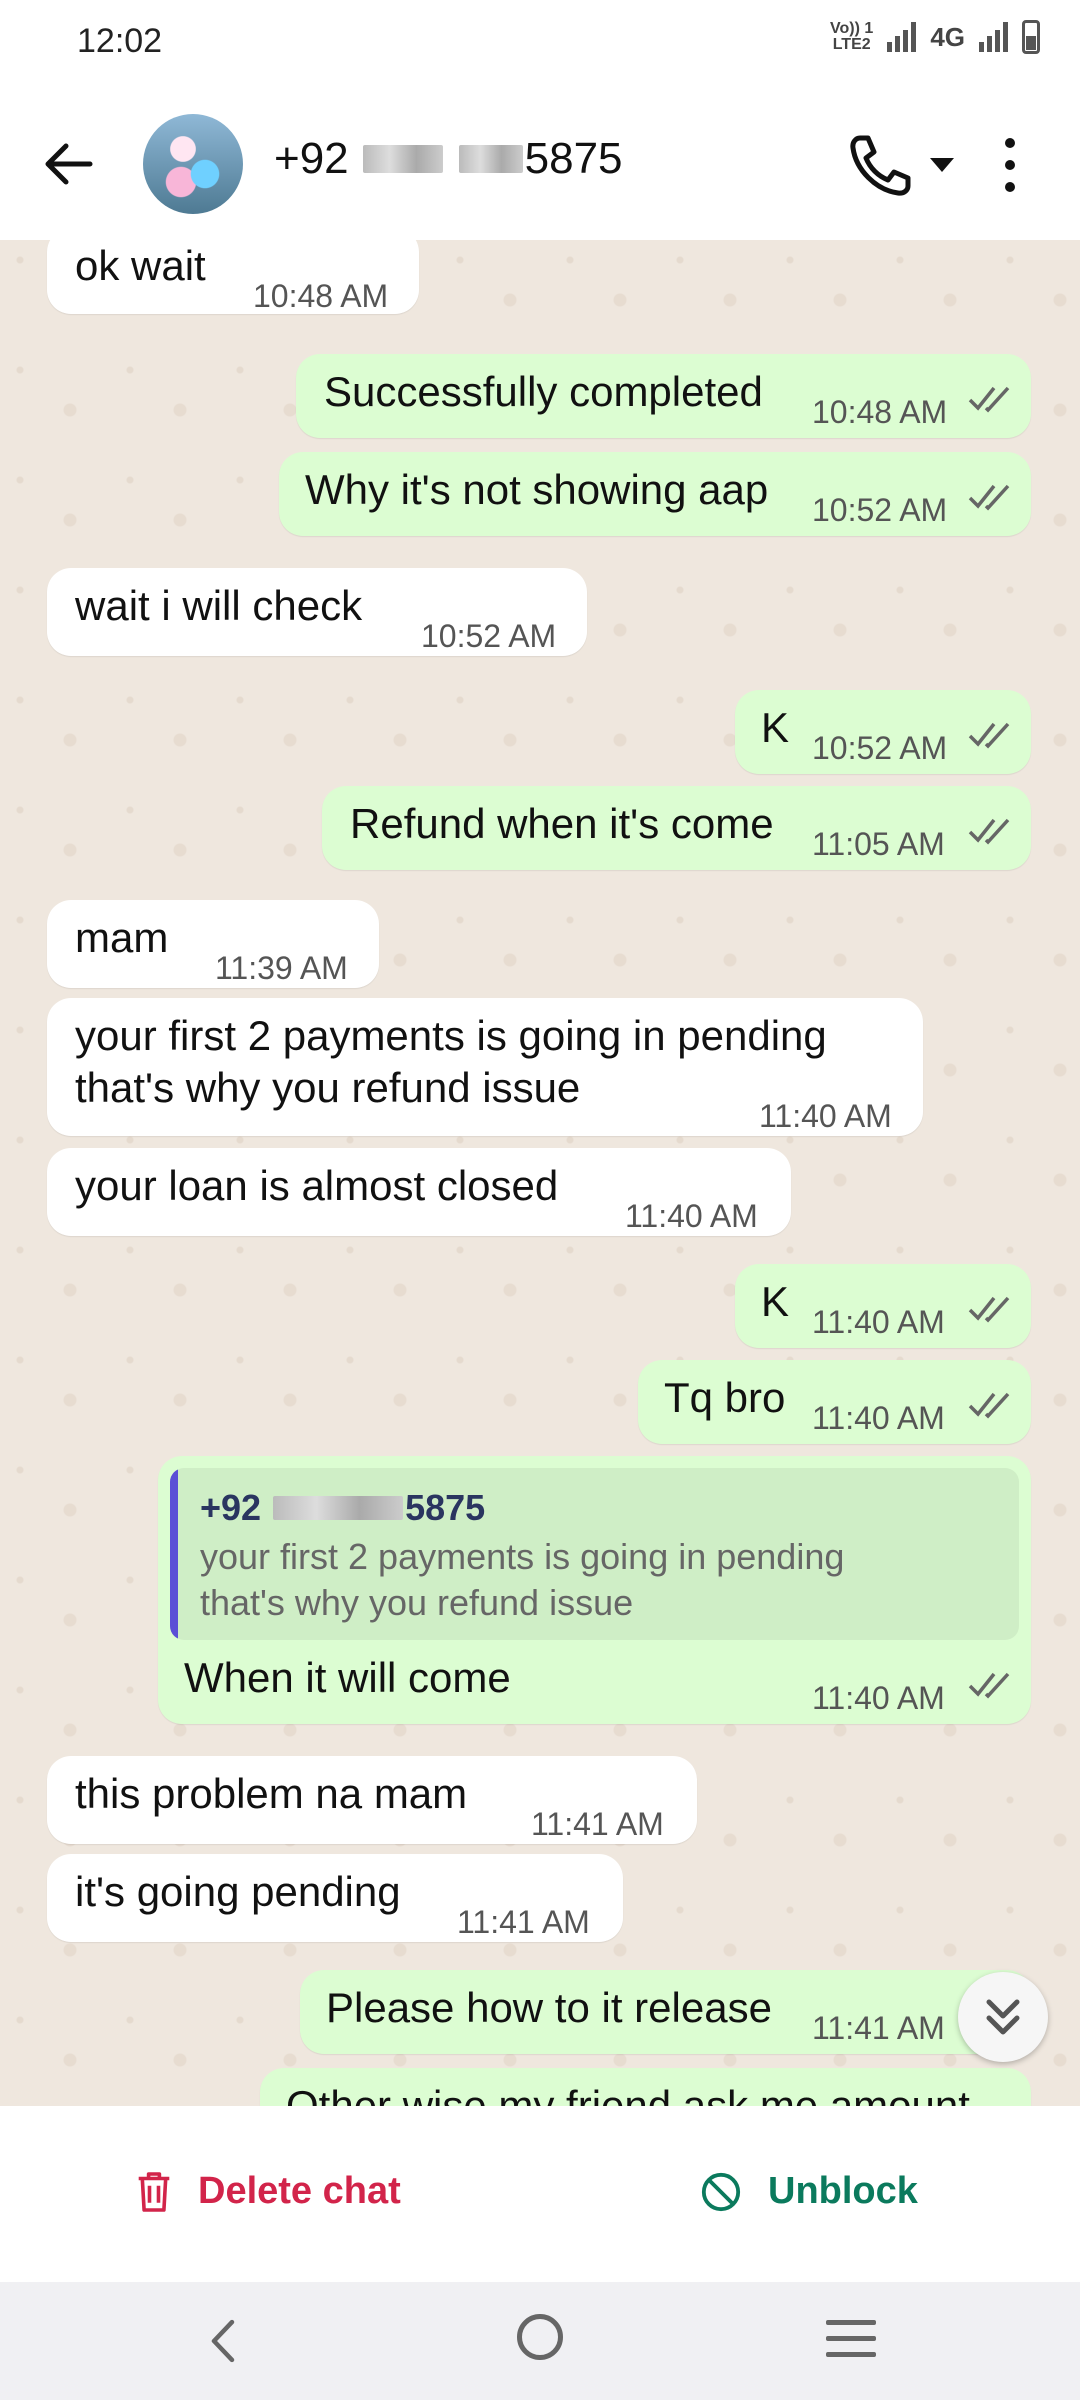 This screenshot has width=1080, height=2400. I want to click on status-bar: 12:02 Vo)) 1 LTE2 4G, so click(540, 45).